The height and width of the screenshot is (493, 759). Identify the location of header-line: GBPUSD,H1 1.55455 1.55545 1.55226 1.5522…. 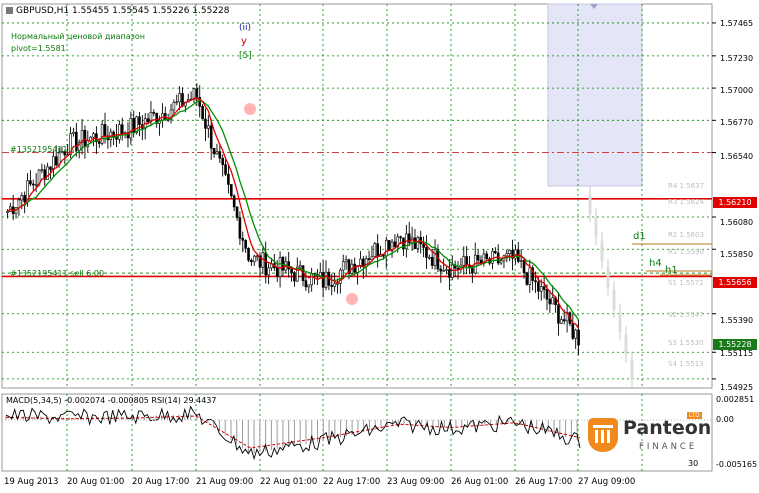
(118, 11).